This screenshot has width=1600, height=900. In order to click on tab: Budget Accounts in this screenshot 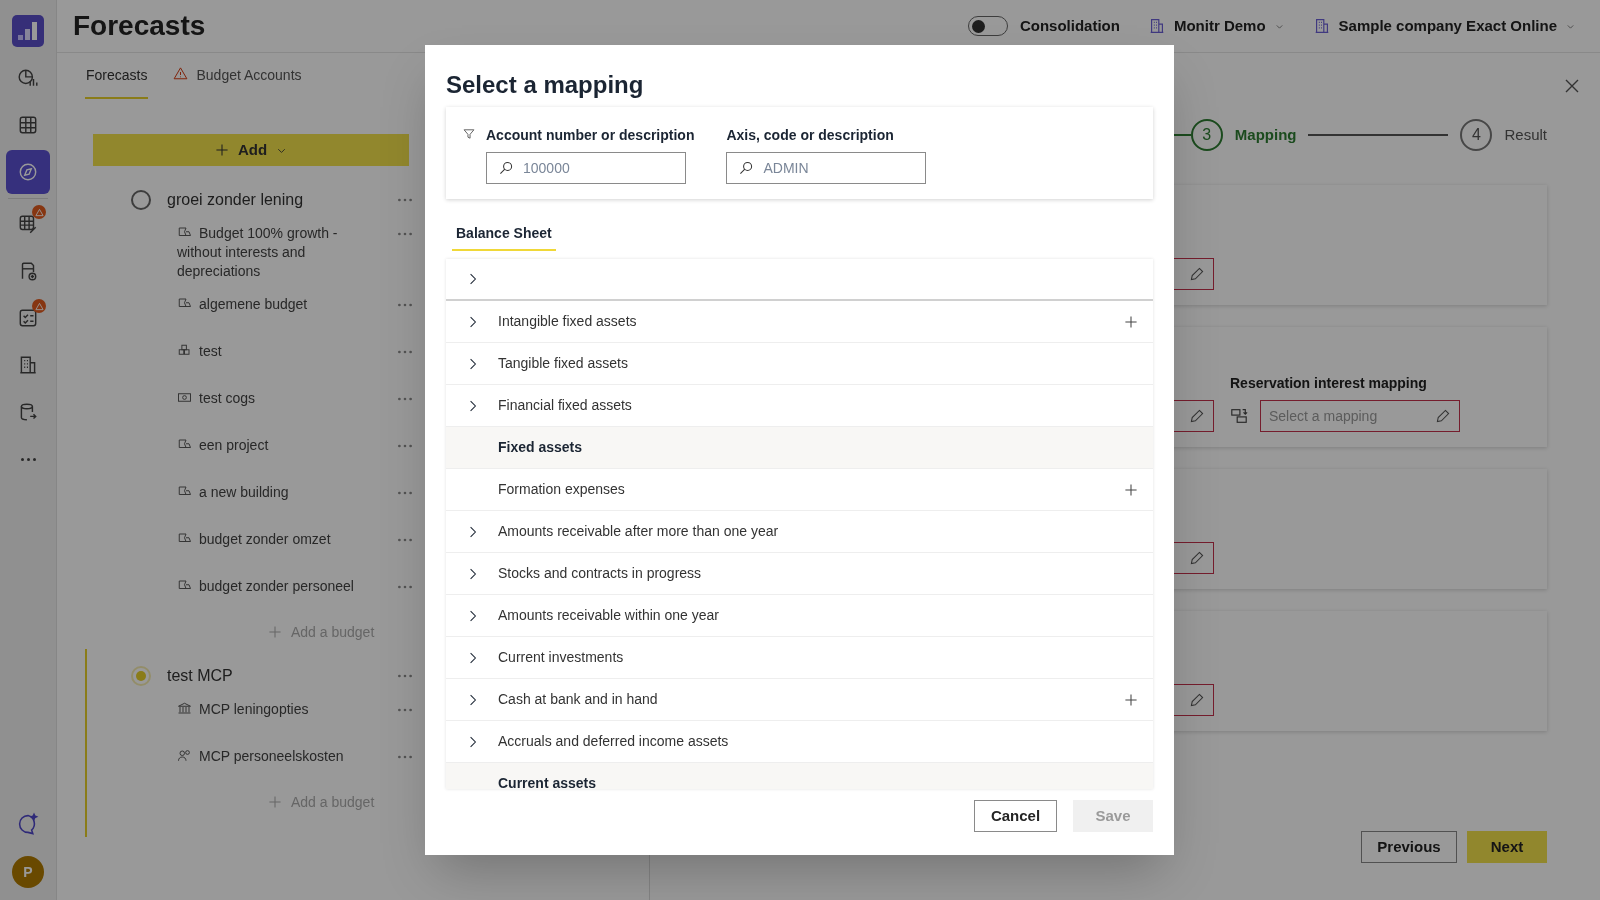, I will do `click(237, 82)`.